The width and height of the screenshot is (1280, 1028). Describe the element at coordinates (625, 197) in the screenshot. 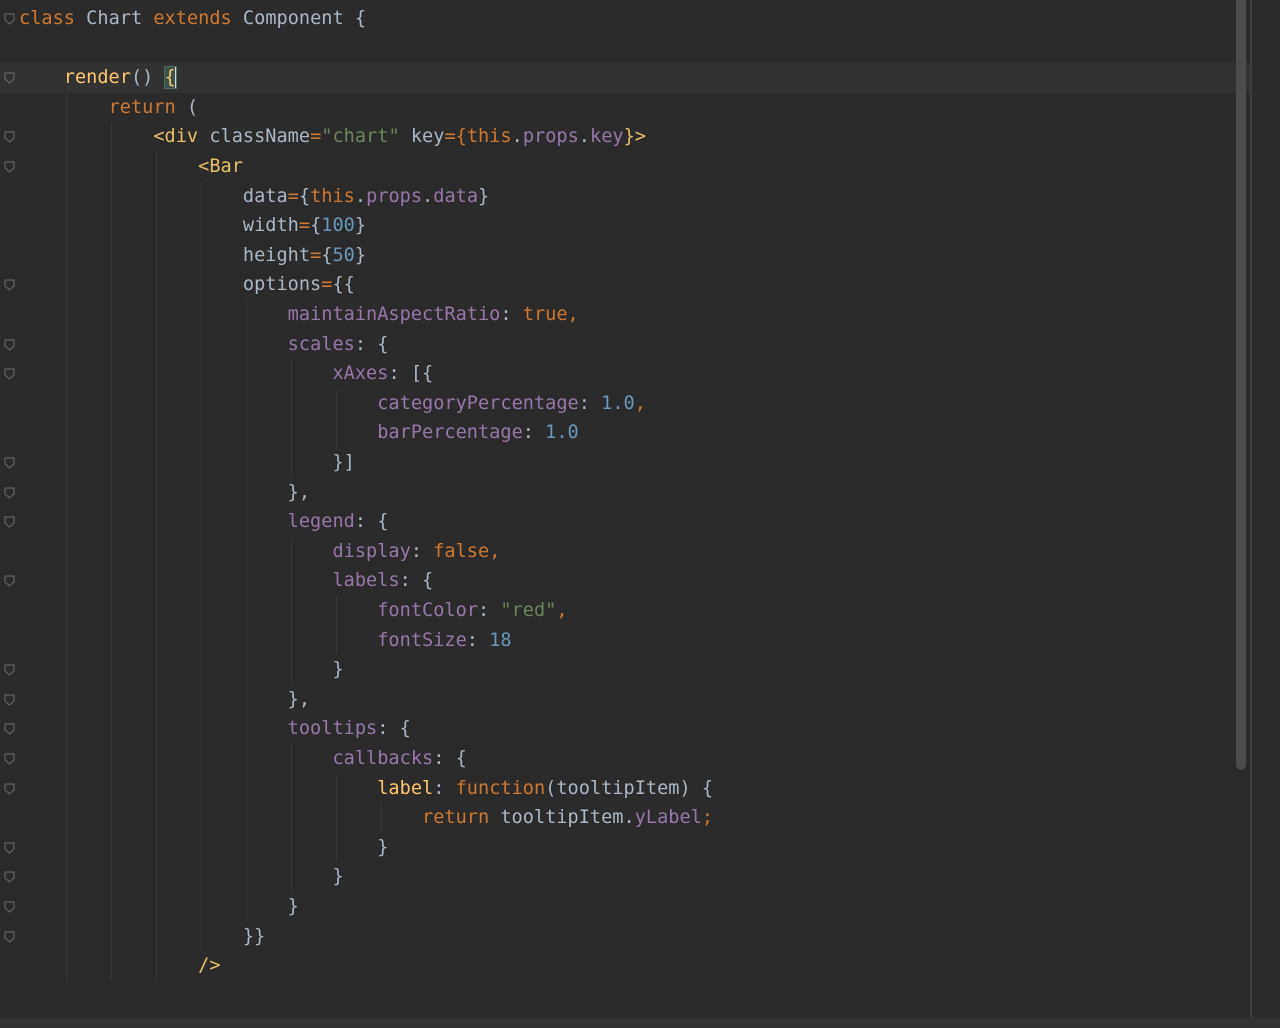

I see `code-line: data={this.props.data}` at that location.